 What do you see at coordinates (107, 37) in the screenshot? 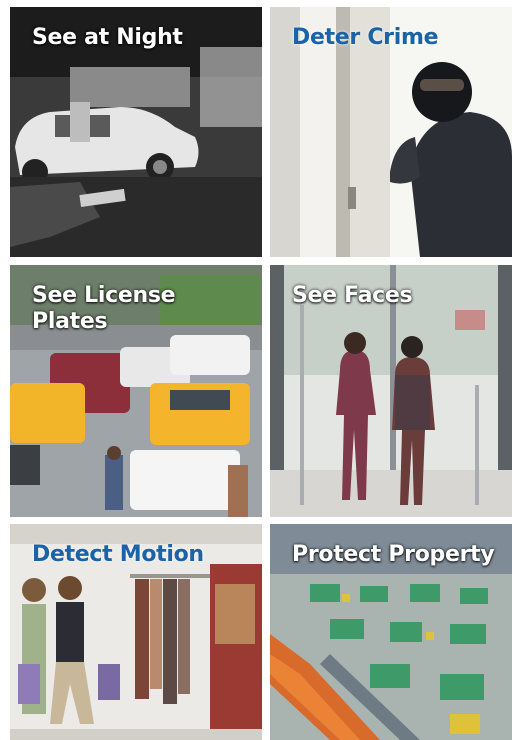
I see `tile-label: See at Night` at bounding box center [107, 37].